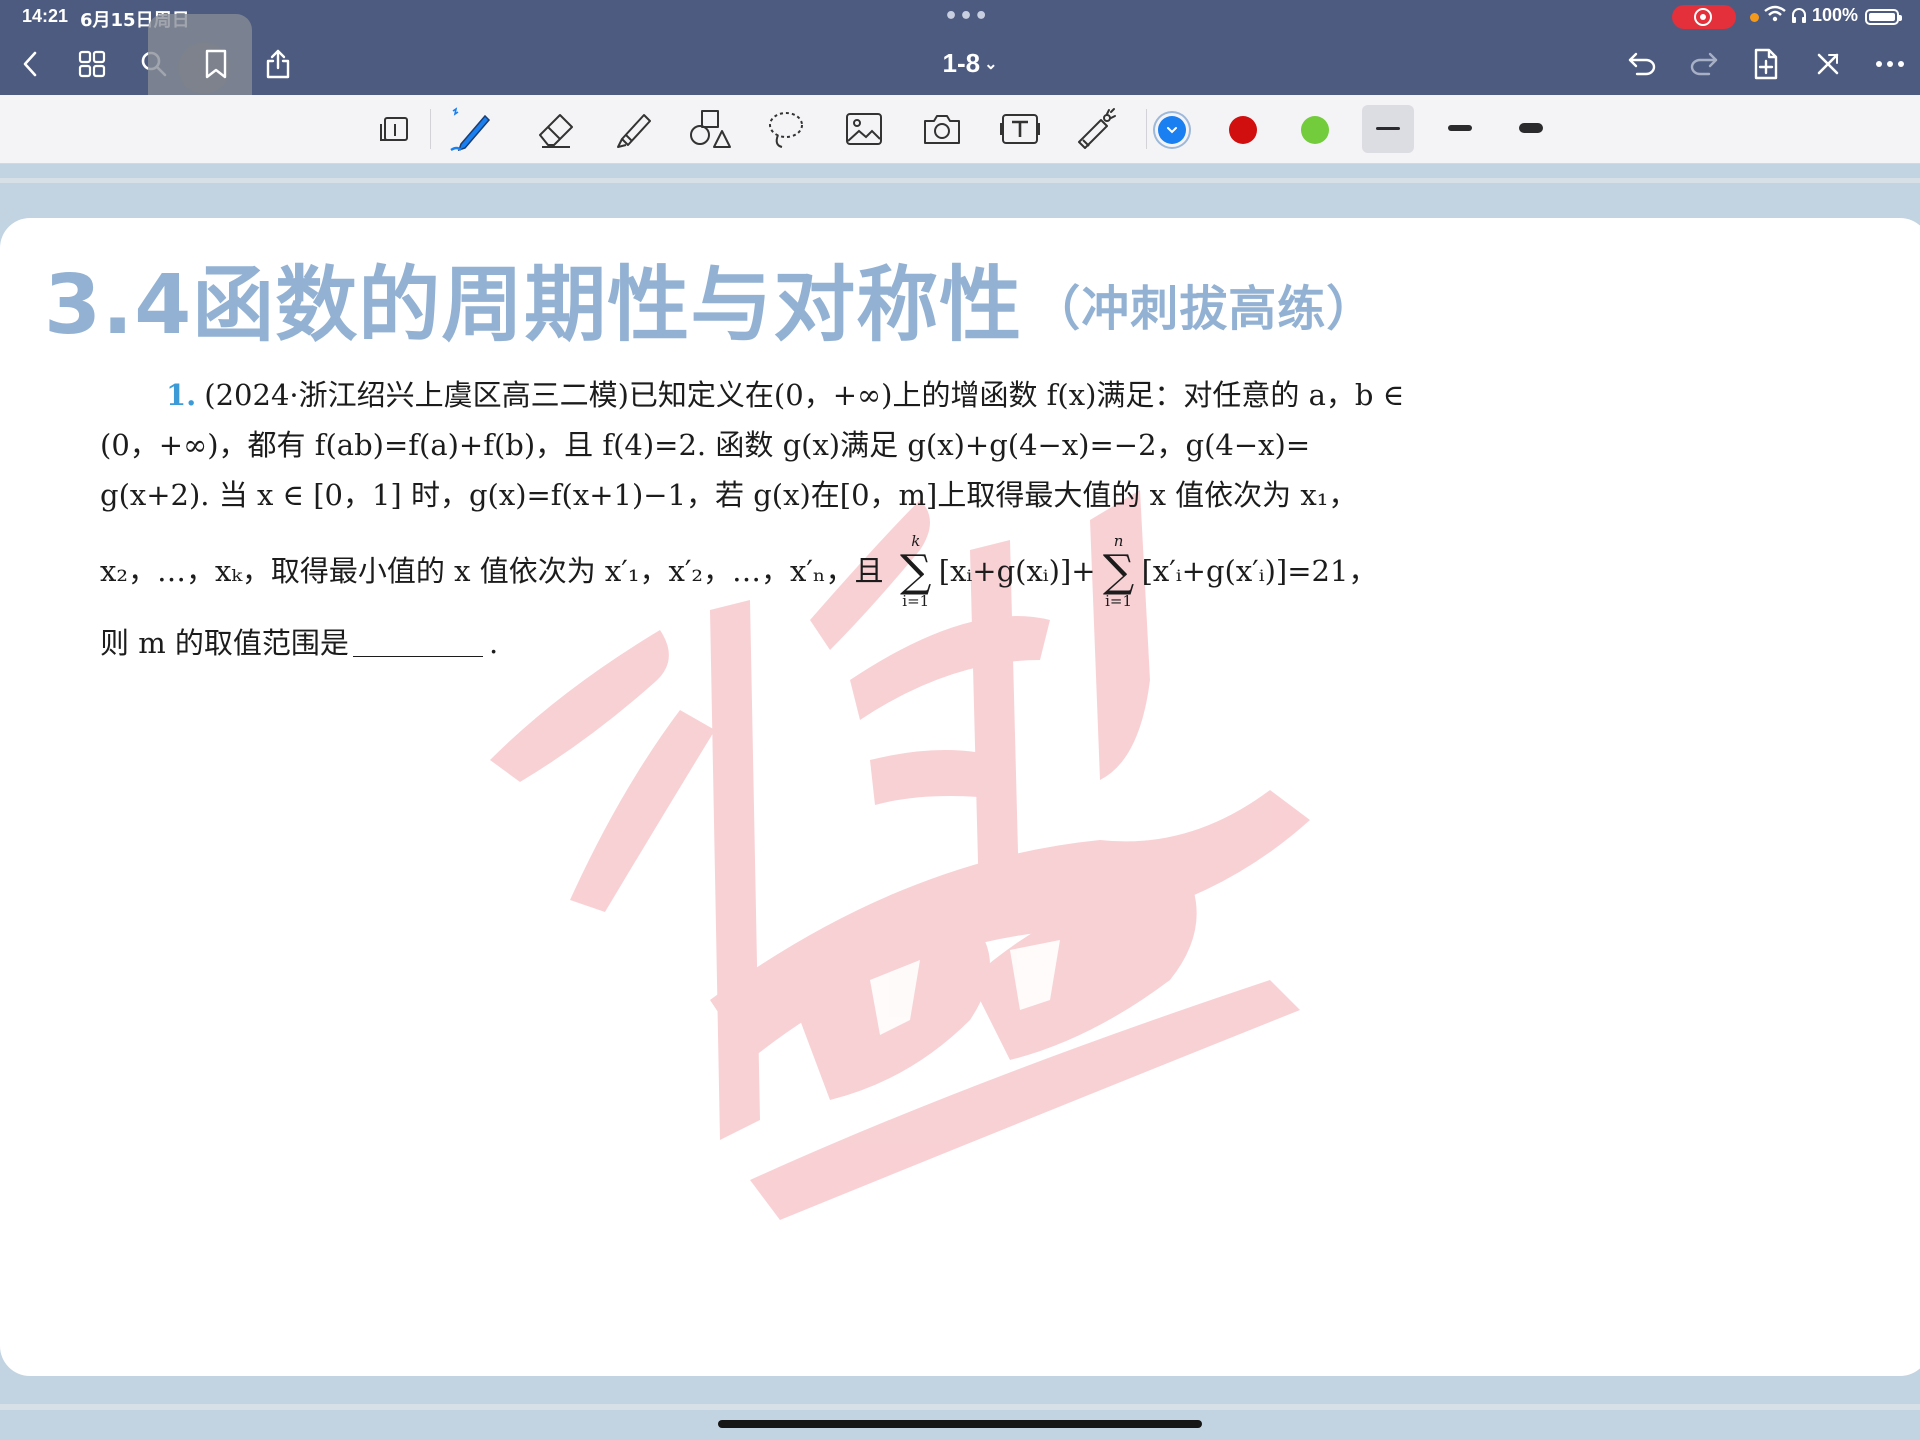 This screenshot has height=1440, width=1920. What do you see at coordinates (1204, 309) in the screenshot?
I see `lesson-title-sub: （冲刺拔高练）` at bounding box center [1204, 309].